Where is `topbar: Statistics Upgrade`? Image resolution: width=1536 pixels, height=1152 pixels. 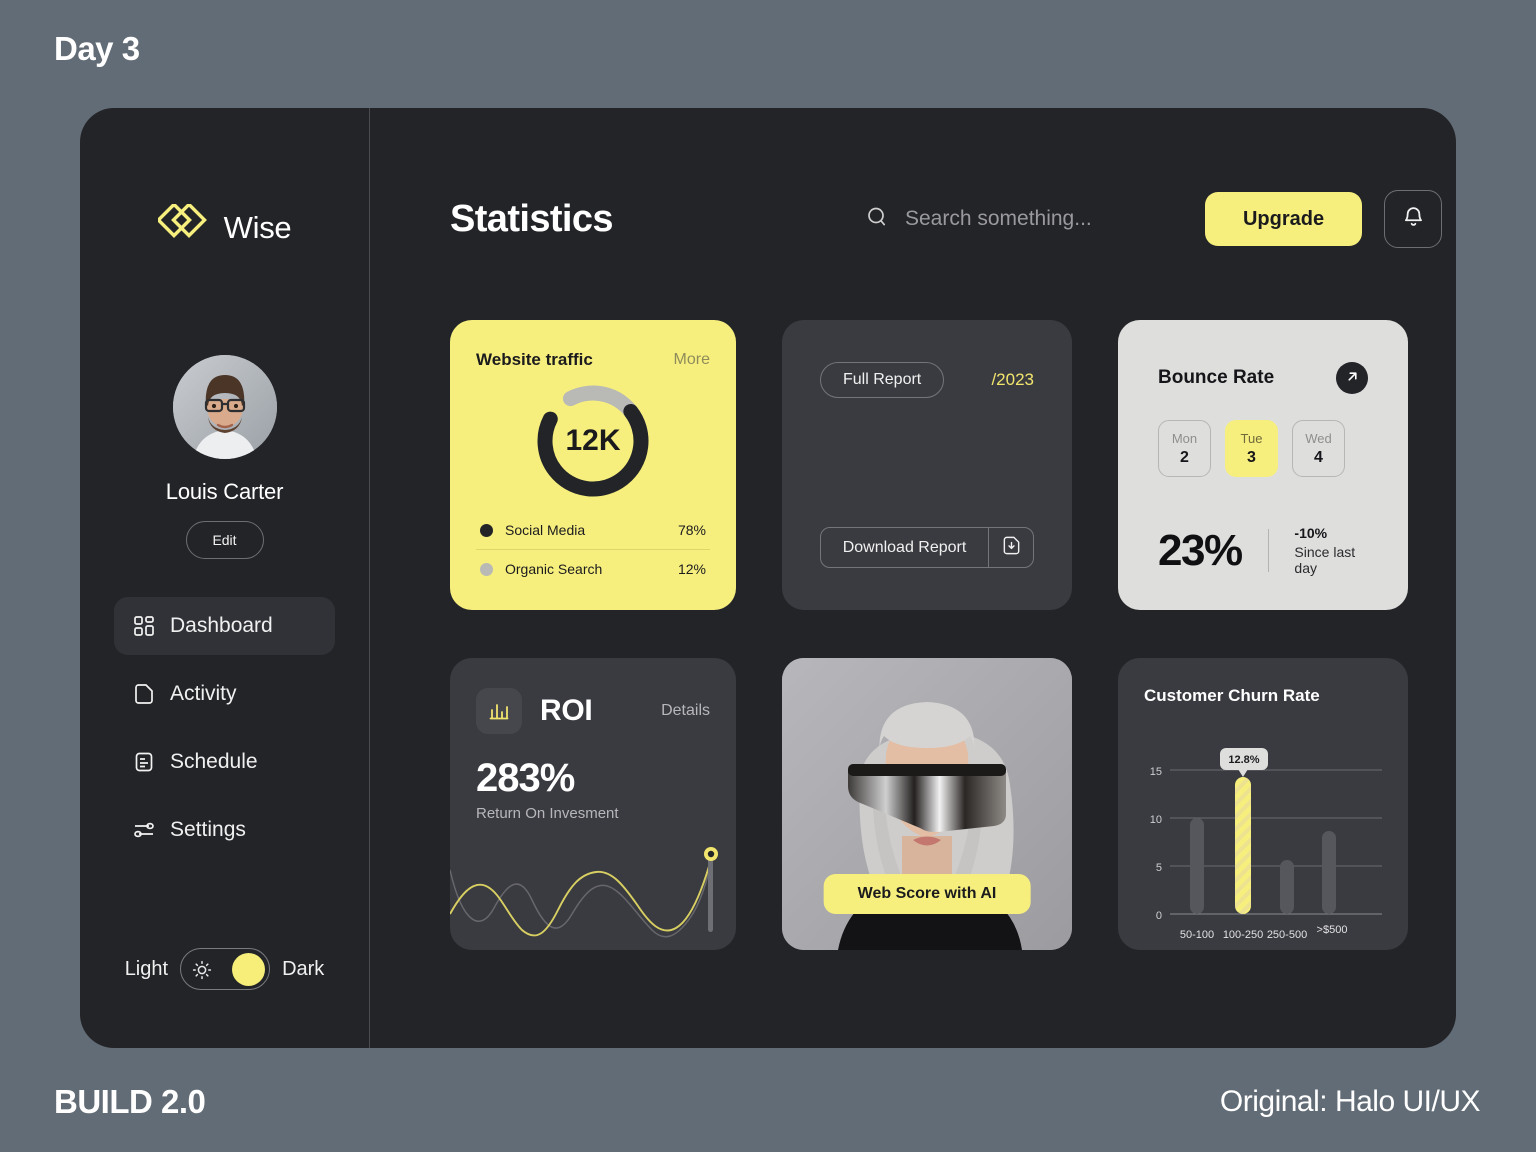 topbar: Statistics Upgrade is located at coordinates (946, 219).